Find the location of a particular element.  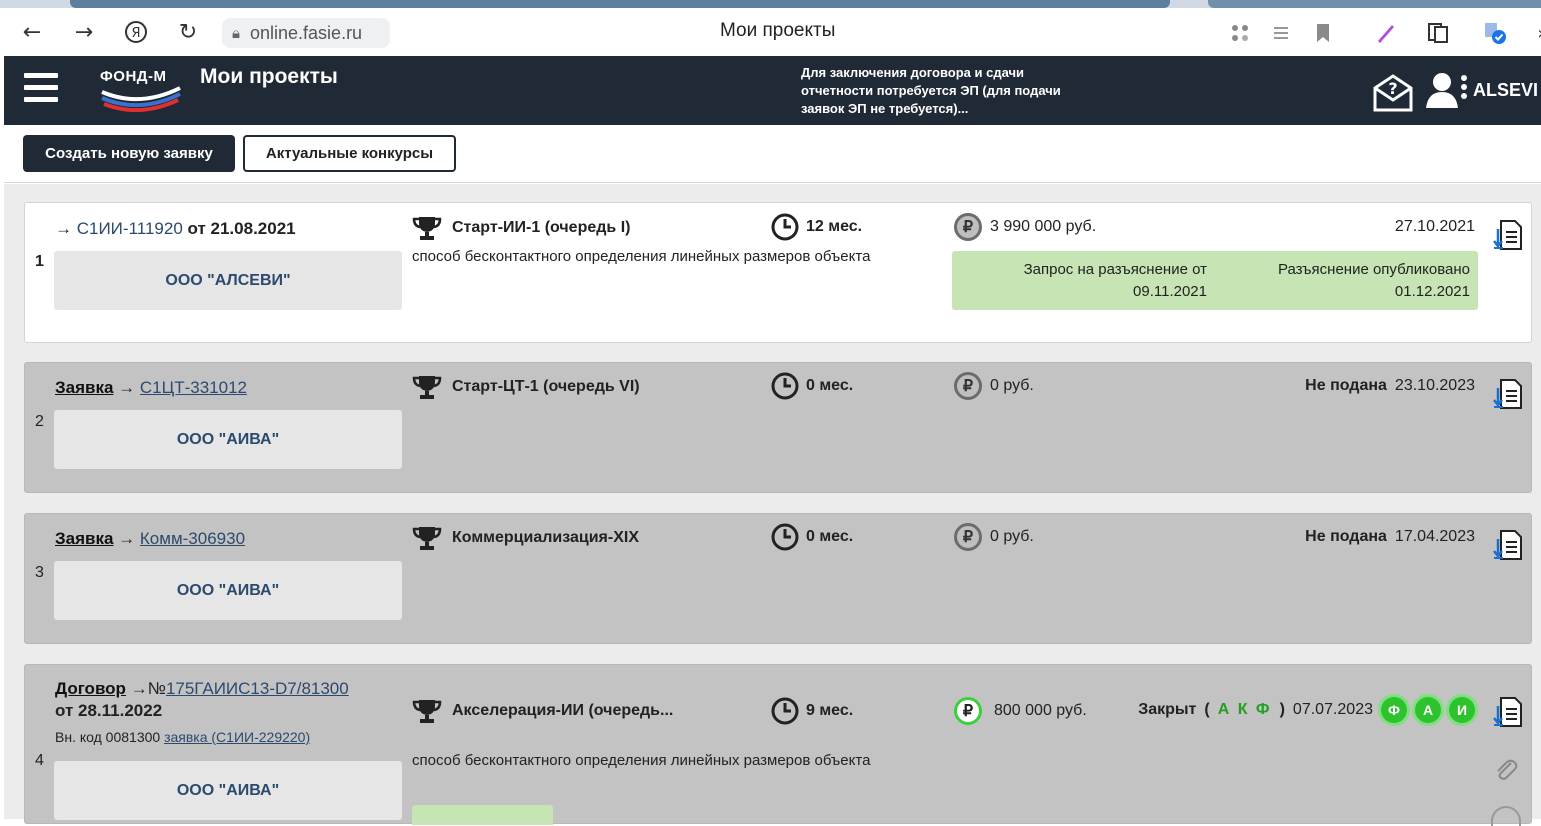

project-head: → С1ИИ-111920 от 21.08.2021 is located at coordinates (175, 229).